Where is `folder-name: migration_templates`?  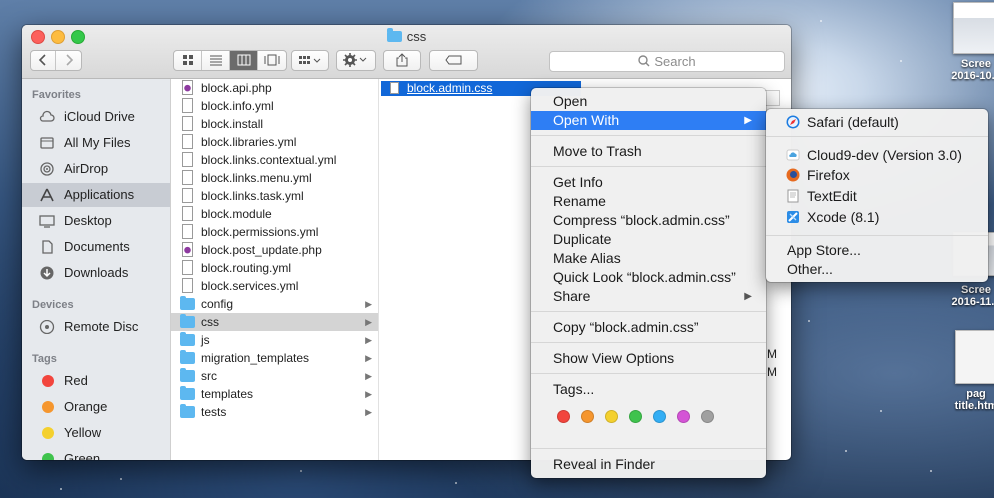
folder-name: migration_templates is located at coordinates (255, 358).